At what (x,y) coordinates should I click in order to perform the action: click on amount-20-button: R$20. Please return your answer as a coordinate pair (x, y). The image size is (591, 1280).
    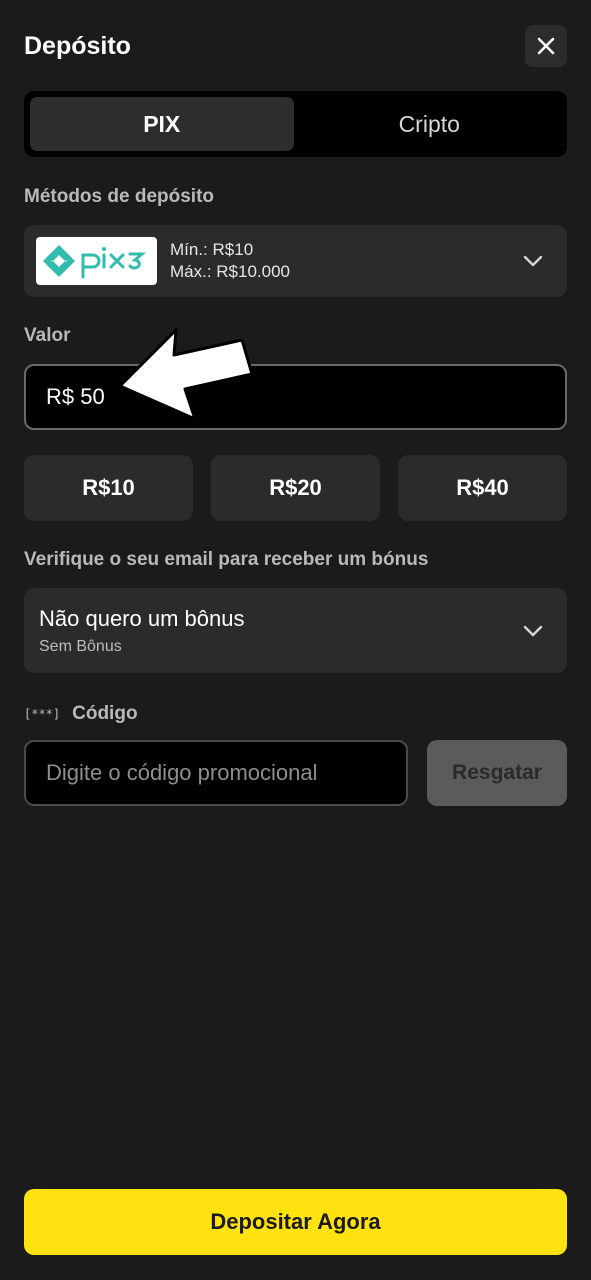
    Looking at the image, I should click on (295, 488).